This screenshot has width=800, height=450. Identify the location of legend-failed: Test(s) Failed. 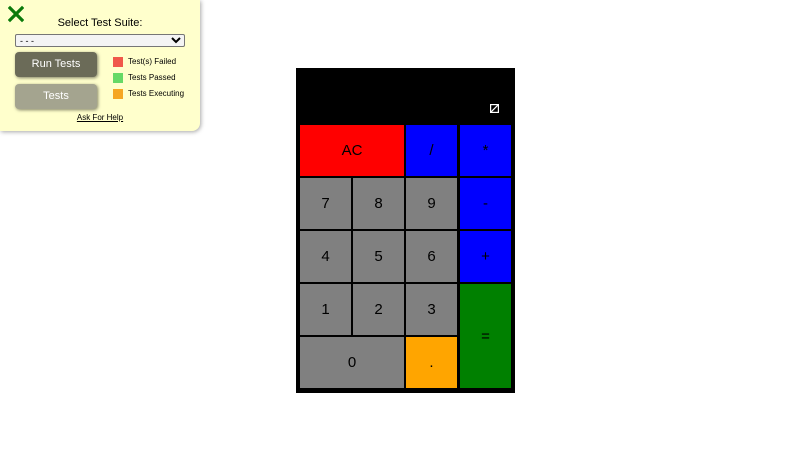
(144, 62).